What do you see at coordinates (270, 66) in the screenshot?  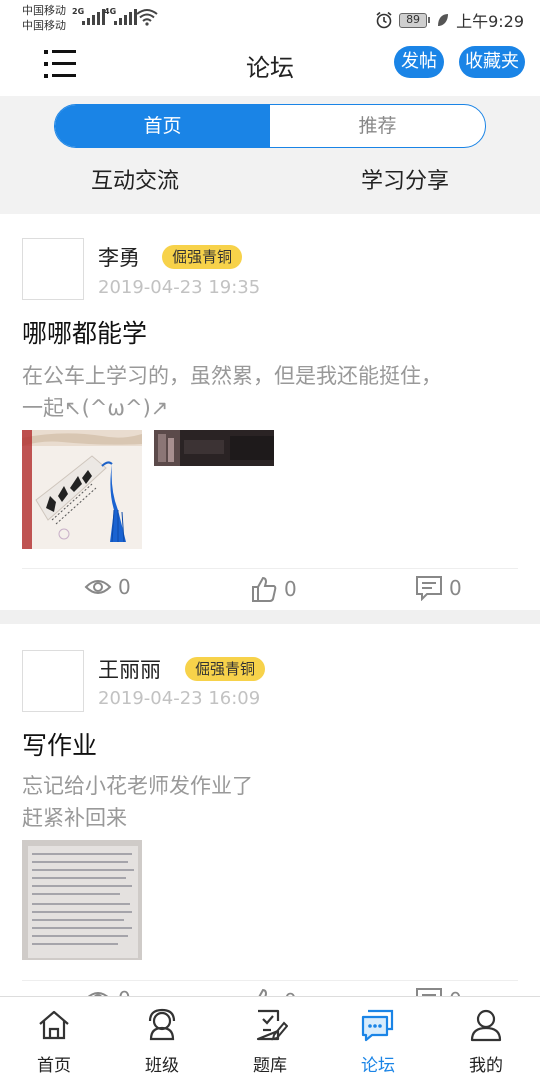 I see `nav-bar: 论坛 发帖 收藏夹` at bounding box center [270, 66].